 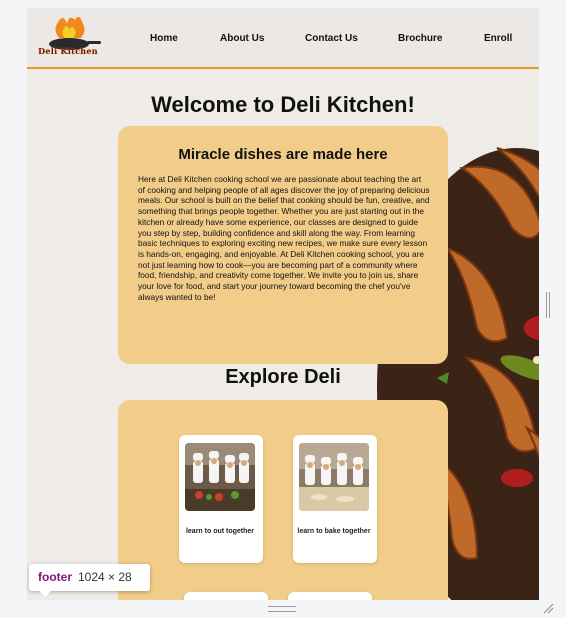 I want to click on explore-tile: learn to bake together, so click(x=335, y=499).